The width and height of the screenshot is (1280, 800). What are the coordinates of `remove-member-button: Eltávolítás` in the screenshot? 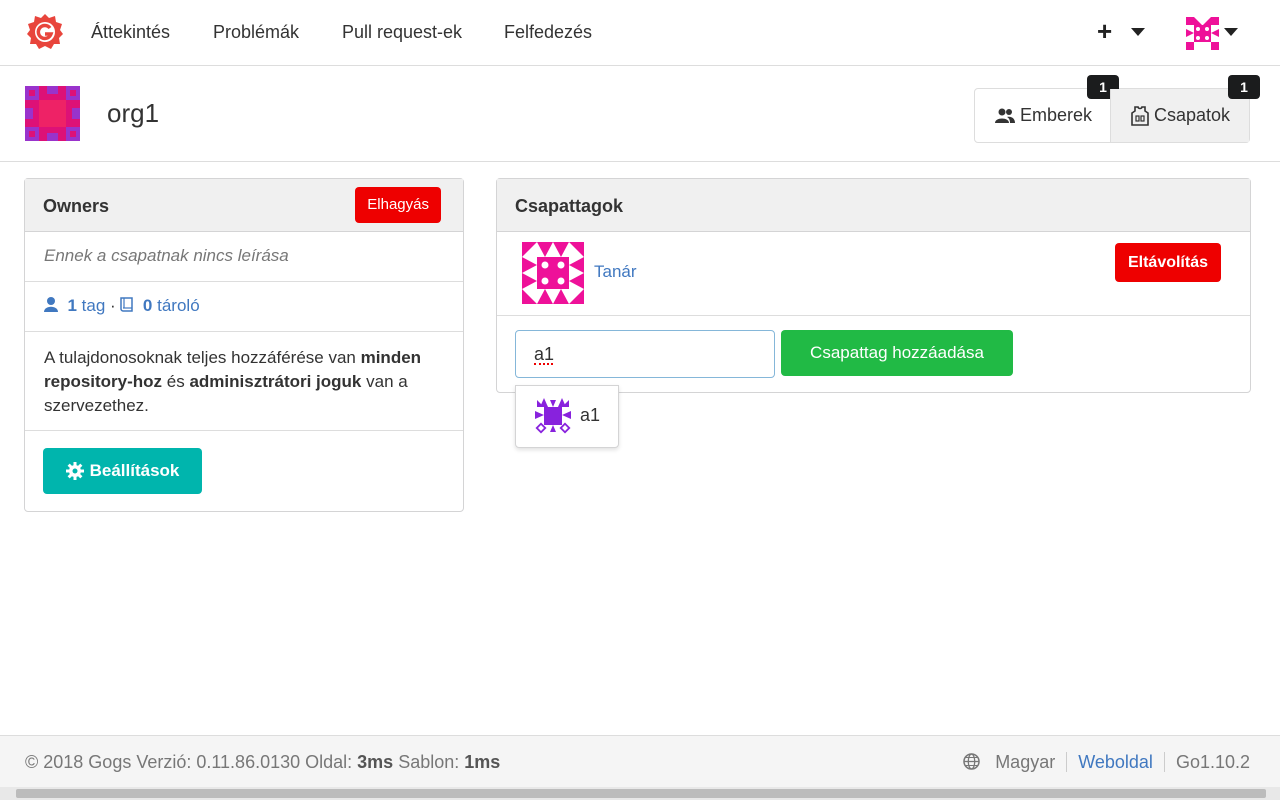 It's located at (1167, 262).